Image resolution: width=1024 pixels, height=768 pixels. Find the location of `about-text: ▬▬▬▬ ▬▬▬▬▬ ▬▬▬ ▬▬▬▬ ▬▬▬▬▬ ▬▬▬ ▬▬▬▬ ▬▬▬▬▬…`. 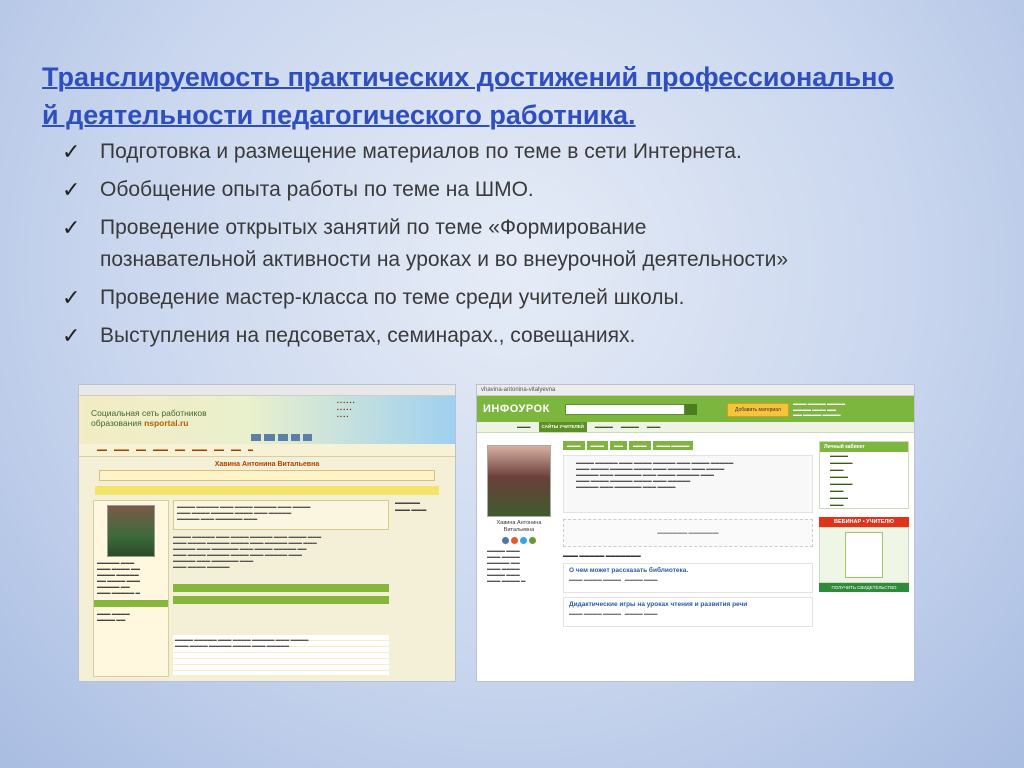

about-text: ▬▬▬▬ ▬▬▬▬▬ ▬▬▬ ▬▬▬▬ ▬▬▬▬▬ ▬▬▬ ▬▬▬▬ ▬▬▬▬▬… is located at coordinates (688, 484).